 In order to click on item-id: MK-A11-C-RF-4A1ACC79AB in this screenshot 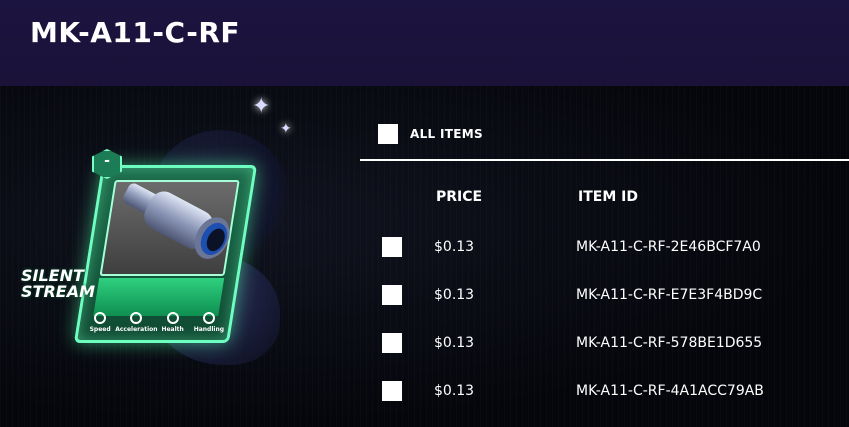, I will do `click(670, 391)`.